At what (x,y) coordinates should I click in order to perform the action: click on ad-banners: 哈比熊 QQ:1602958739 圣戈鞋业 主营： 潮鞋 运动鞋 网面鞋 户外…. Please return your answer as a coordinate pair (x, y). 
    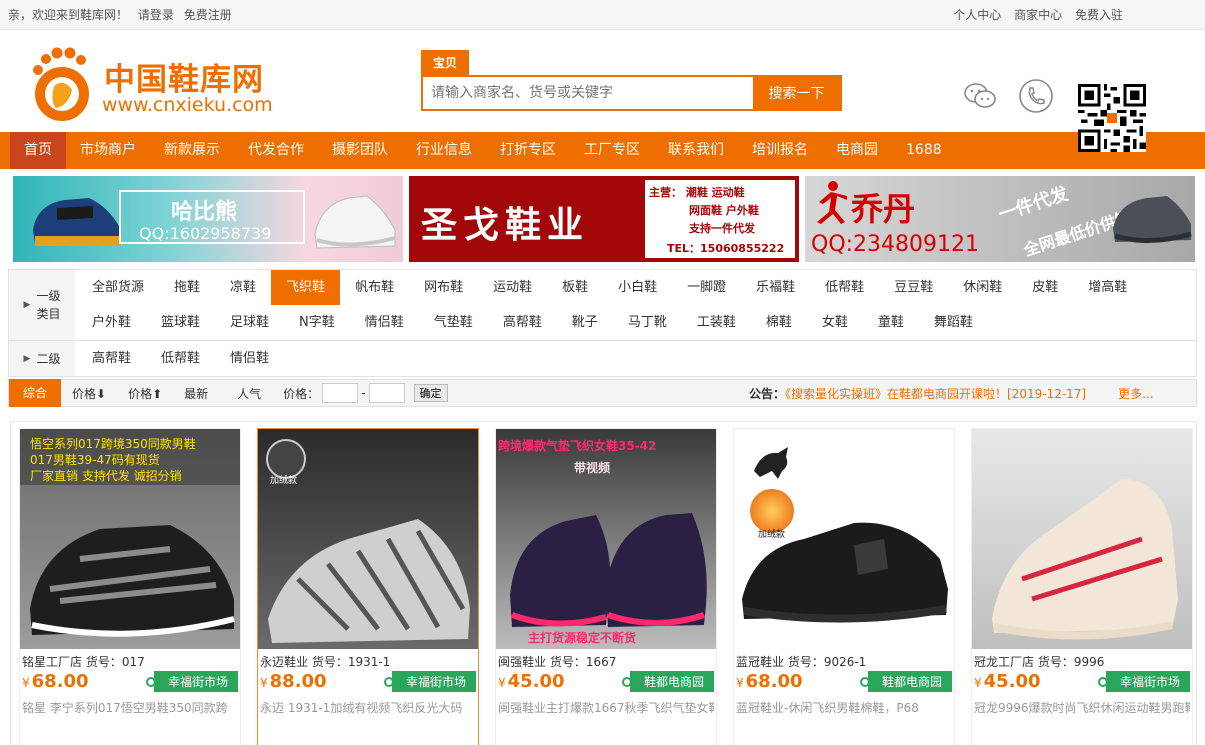
    Looking at the image, I should click on (602, 216).